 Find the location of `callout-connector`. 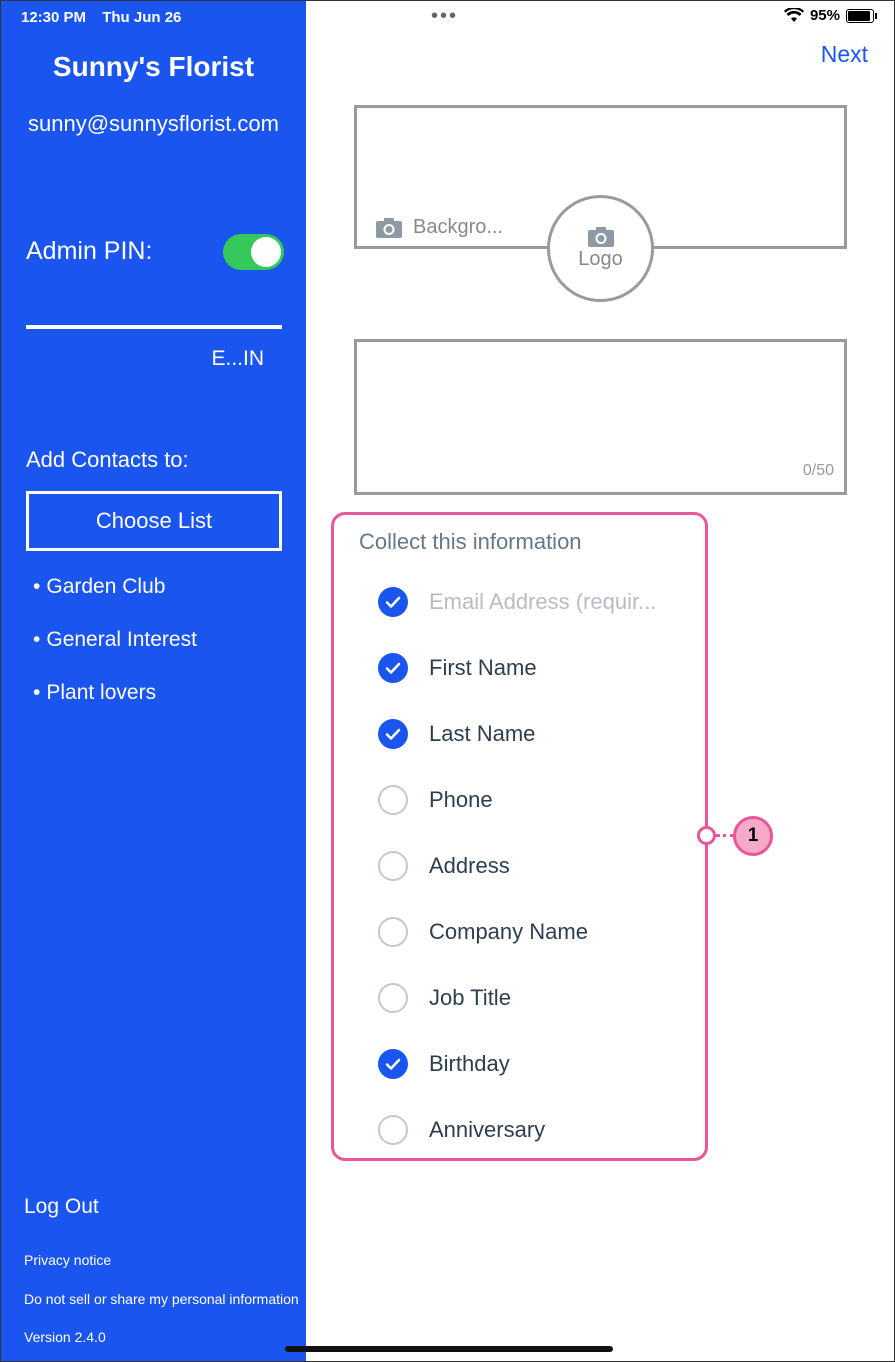

callout-connector is located at coordinates (725, 835).